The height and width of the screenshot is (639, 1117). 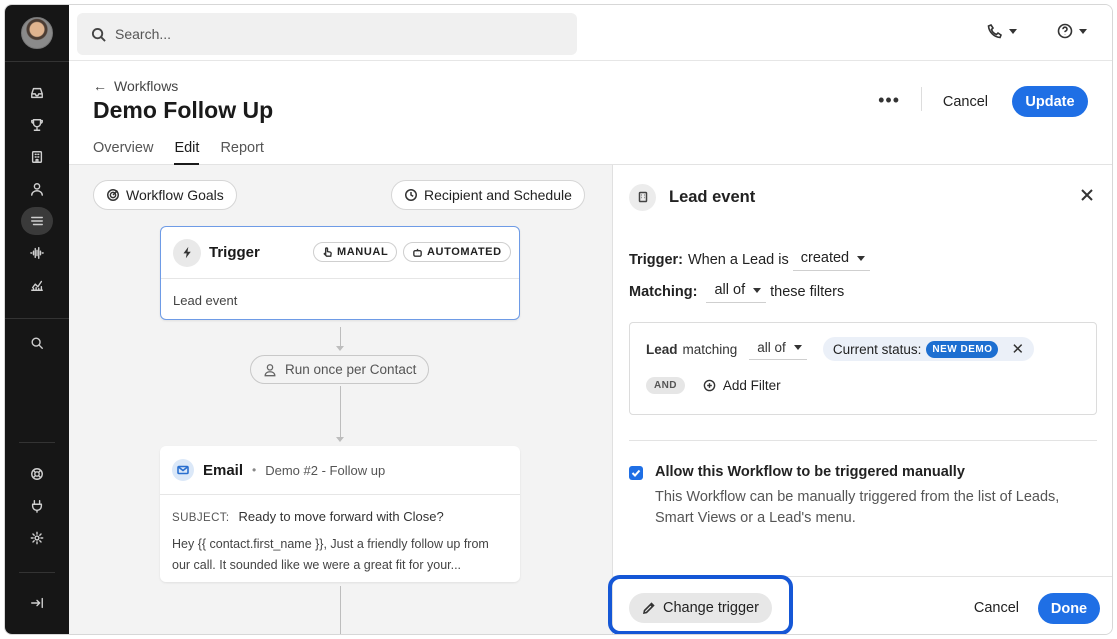 What do you see at coordinates (37, 33) in the screenshot?
I see `user-avatar` at bounding box center [37, 33].